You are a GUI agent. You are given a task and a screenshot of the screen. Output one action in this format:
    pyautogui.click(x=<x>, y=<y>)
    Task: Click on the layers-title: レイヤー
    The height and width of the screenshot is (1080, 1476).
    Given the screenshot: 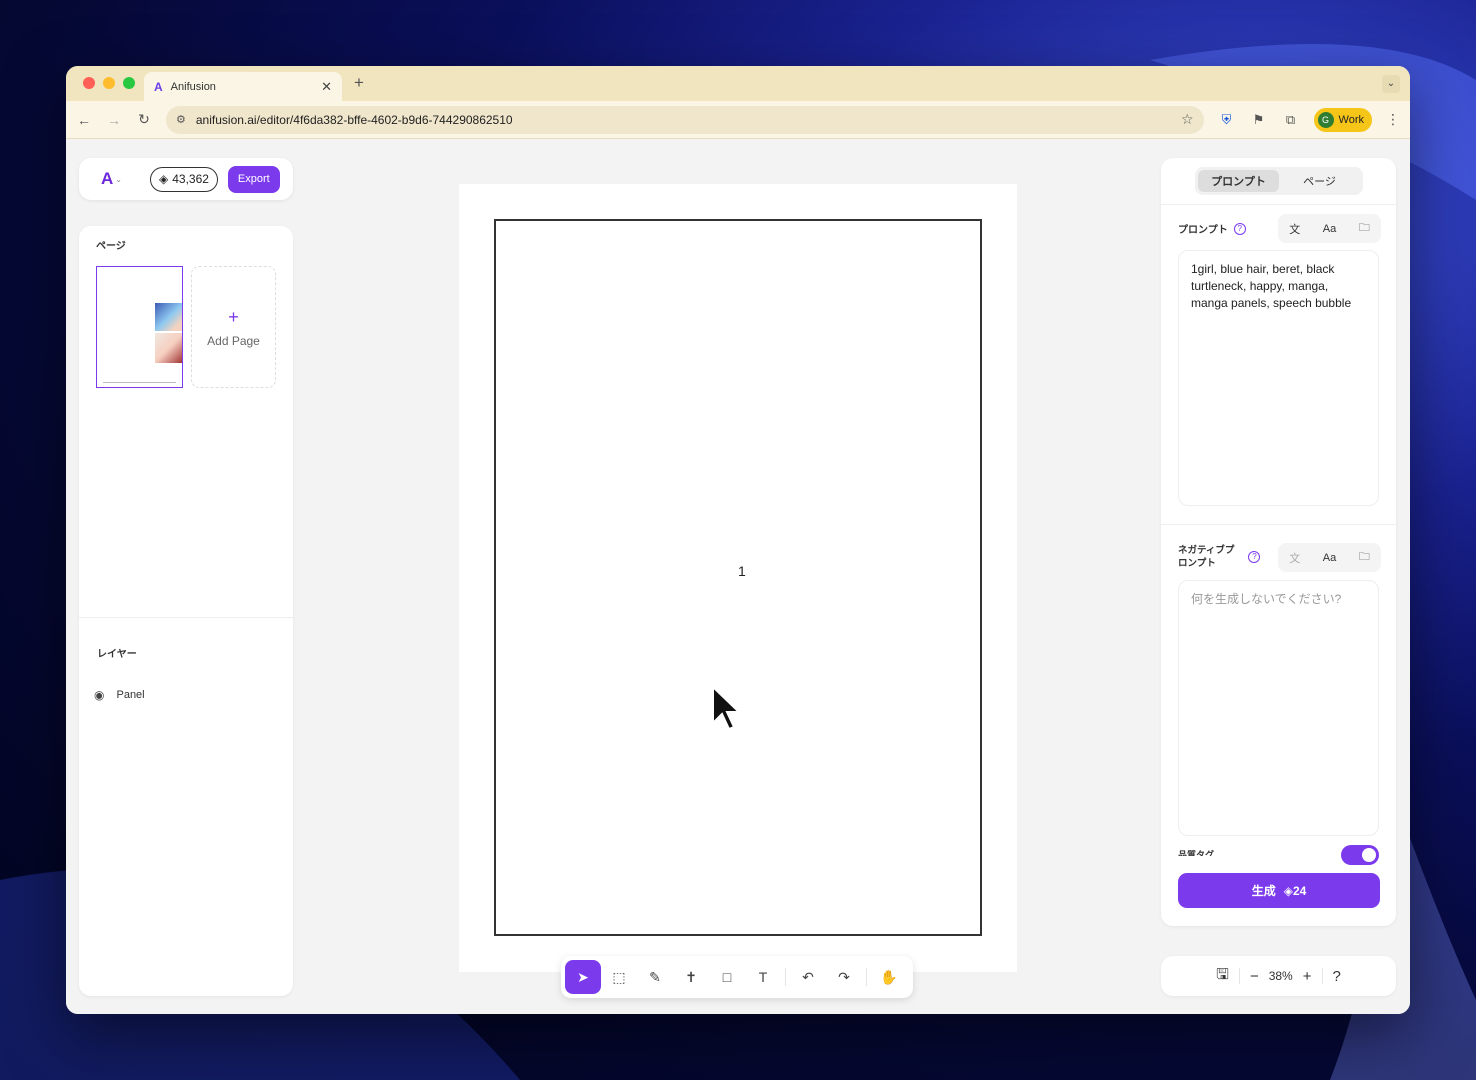 What is the action you would take?
    pyautogui.click(x=117, y=654)
    